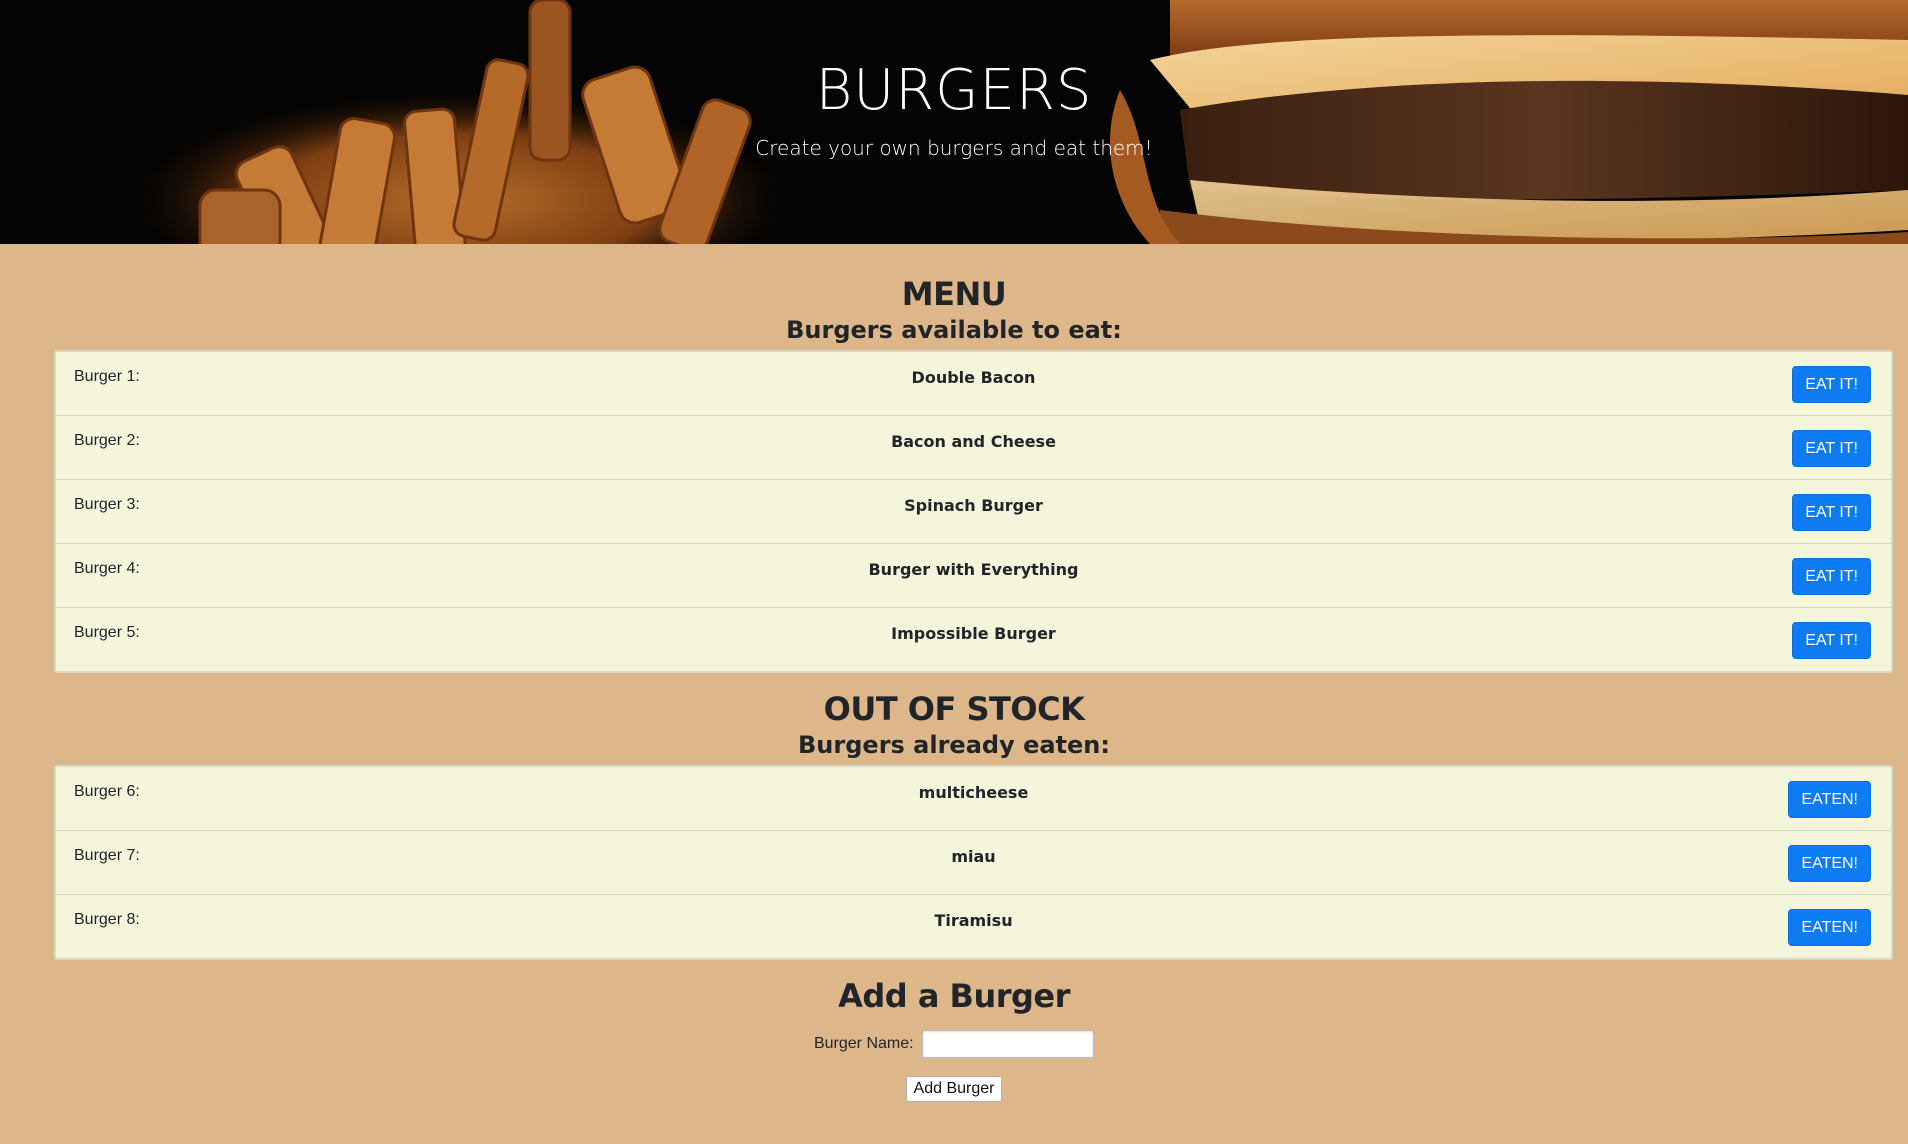  I want to click on burger-name: Impossible Burger, so click(973, 633).